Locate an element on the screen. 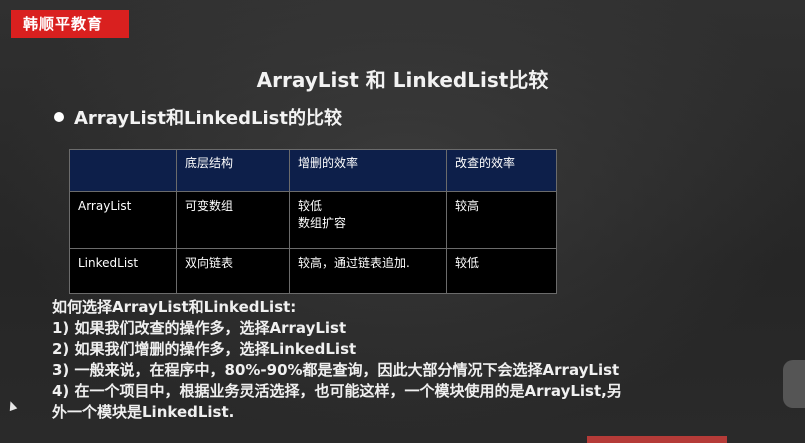 The width and height of the screenshot is (805, 443). table-cell: 双向链表 is located at coordinates (233, 271).